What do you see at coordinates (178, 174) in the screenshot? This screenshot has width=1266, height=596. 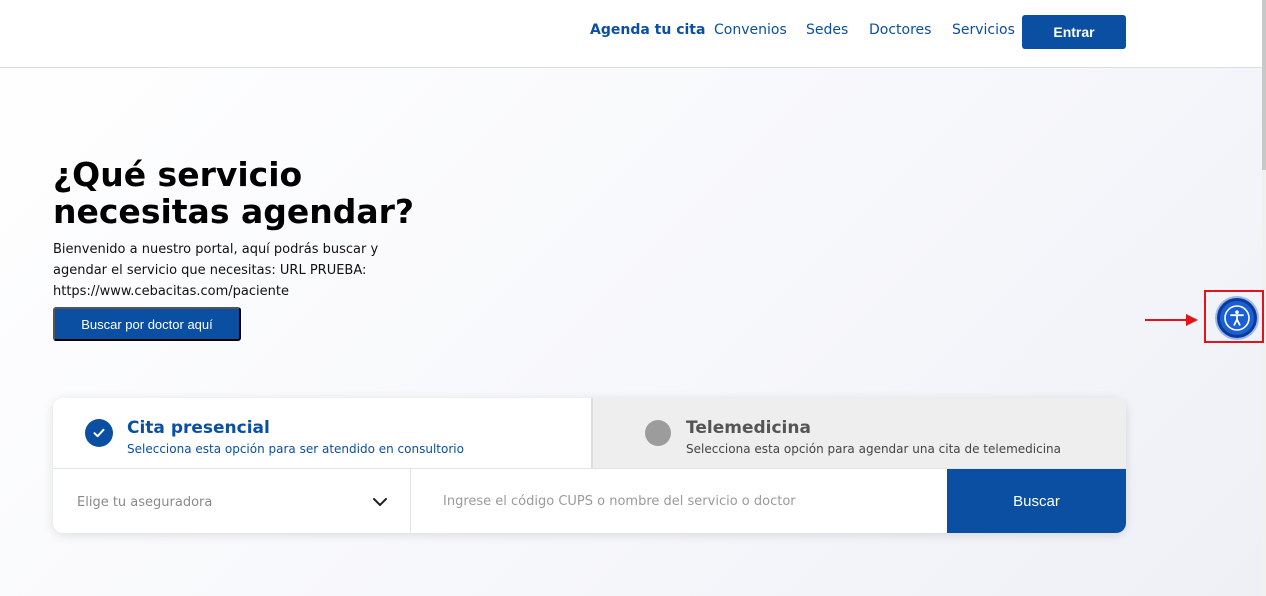 I see `page-title-line-1: ¿Qué servicio` at bounding box center [178, 174].